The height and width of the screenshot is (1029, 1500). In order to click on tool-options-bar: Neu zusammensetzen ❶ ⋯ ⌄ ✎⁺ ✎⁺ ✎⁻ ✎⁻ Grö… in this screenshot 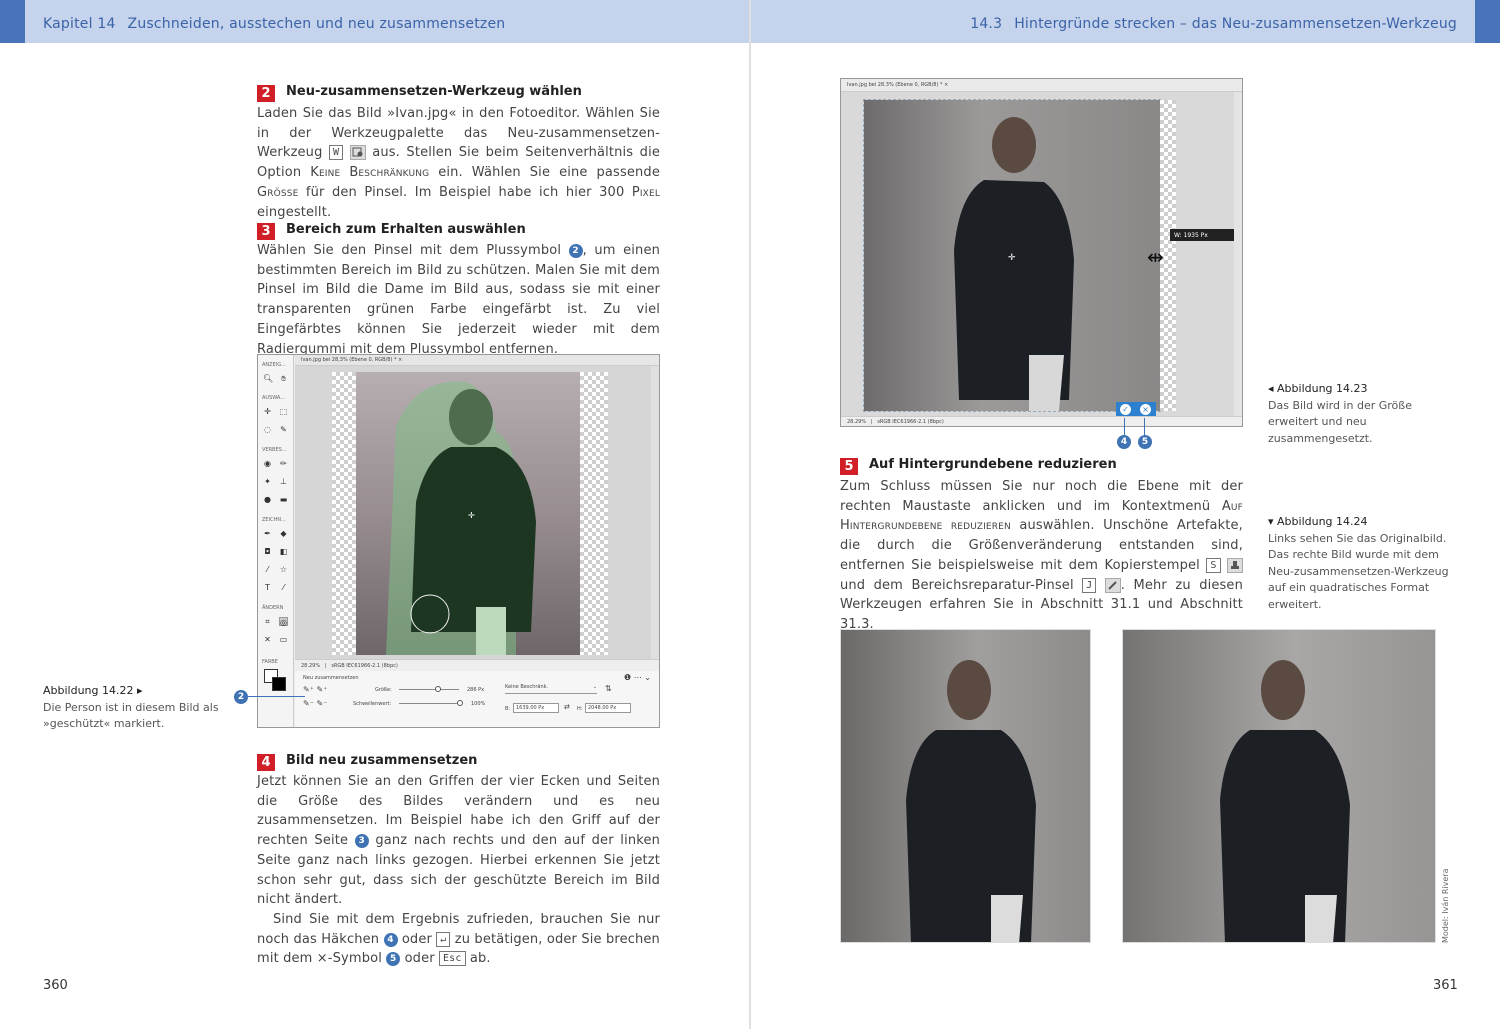, I will do `click(477, 699)`.